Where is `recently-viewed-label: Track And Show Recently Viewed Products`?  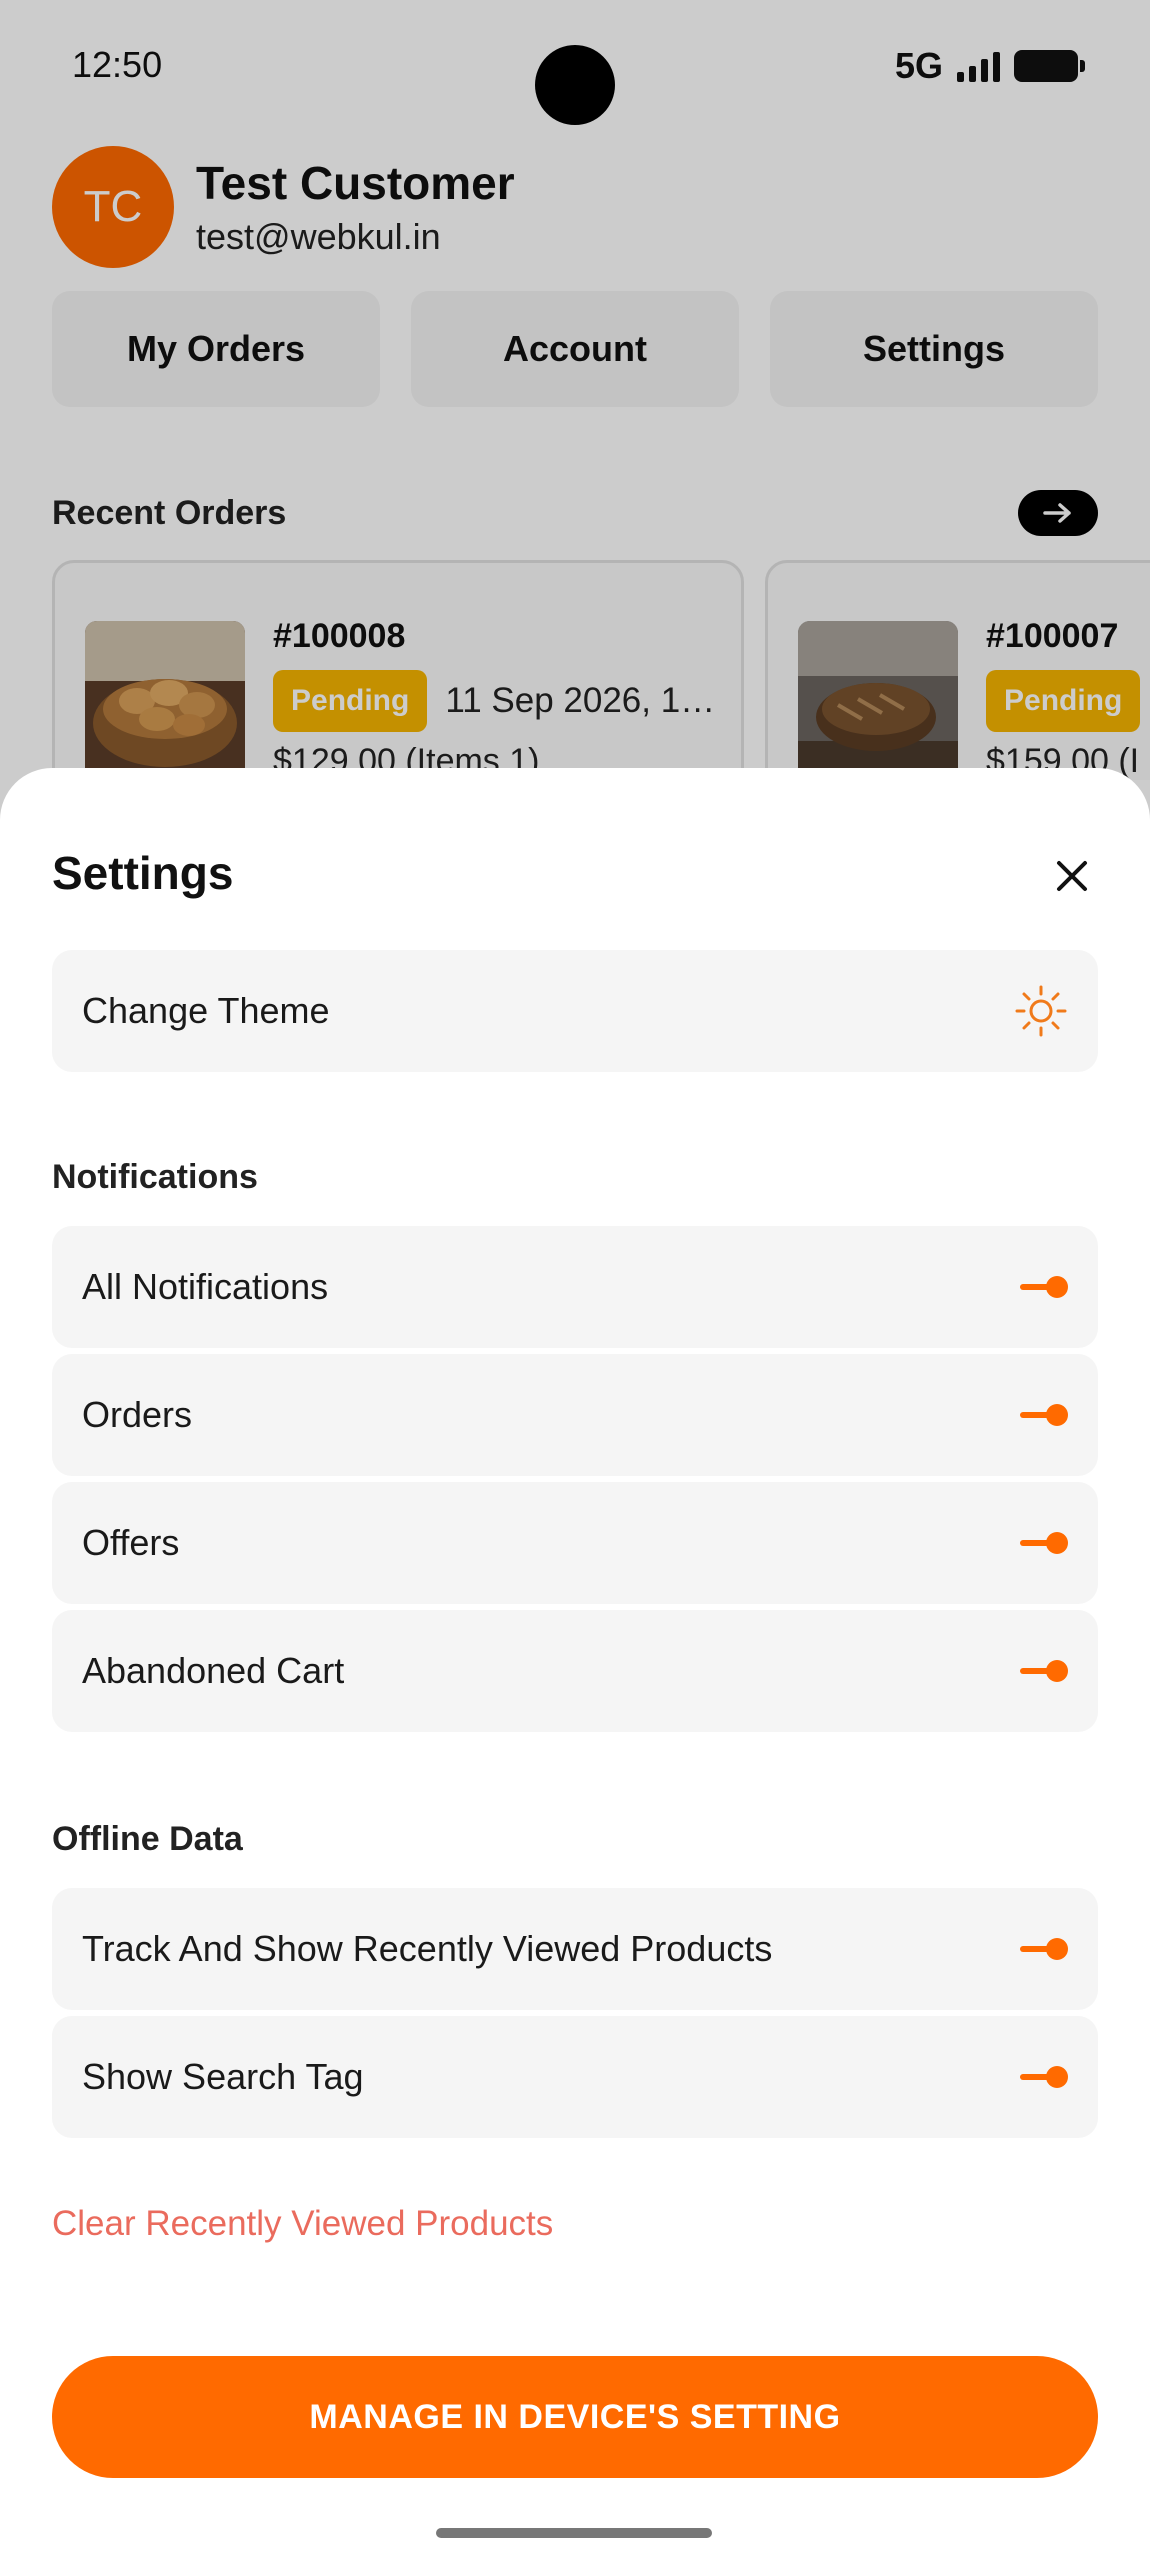
recently-viewed-label: Track And Show Recently Viewed Products is located at coordinates (427, 1948).